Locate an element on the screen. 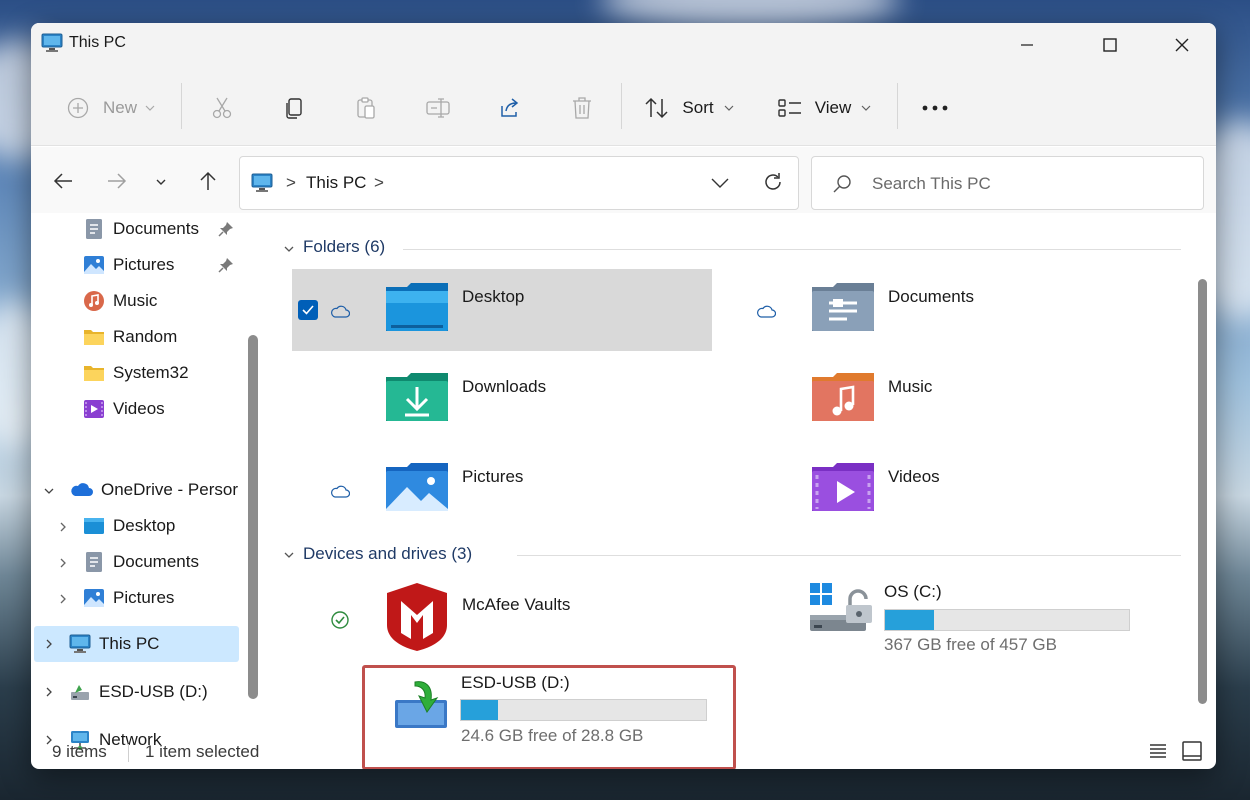 The image size is (1250, 800). sidebar-item-documents: Documents is located at coordinates (141, 229).